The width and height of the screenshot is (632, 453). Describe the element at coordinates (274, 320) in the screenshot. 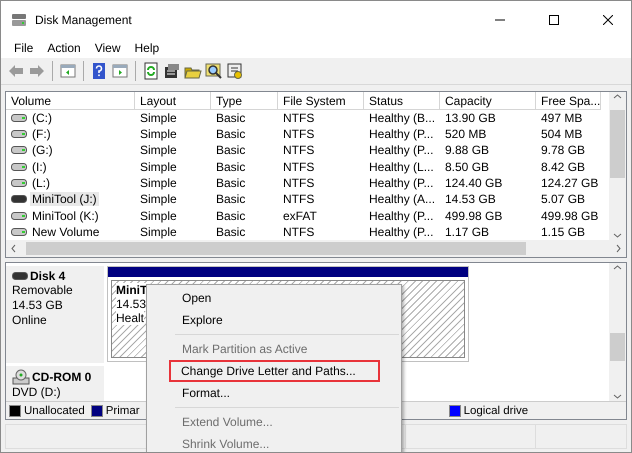

I see `menu-option: Explore` at that location.